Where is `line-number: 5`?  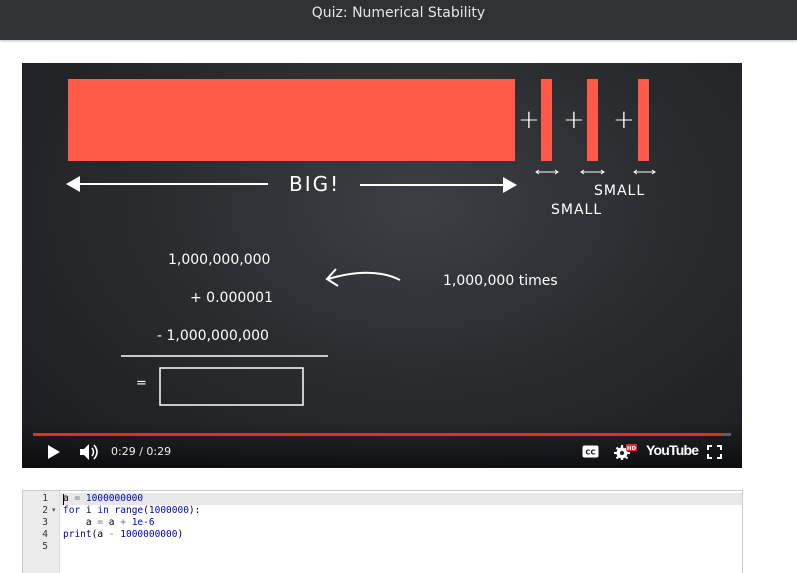 line-number: 5 is located at coordinates (45, 546).